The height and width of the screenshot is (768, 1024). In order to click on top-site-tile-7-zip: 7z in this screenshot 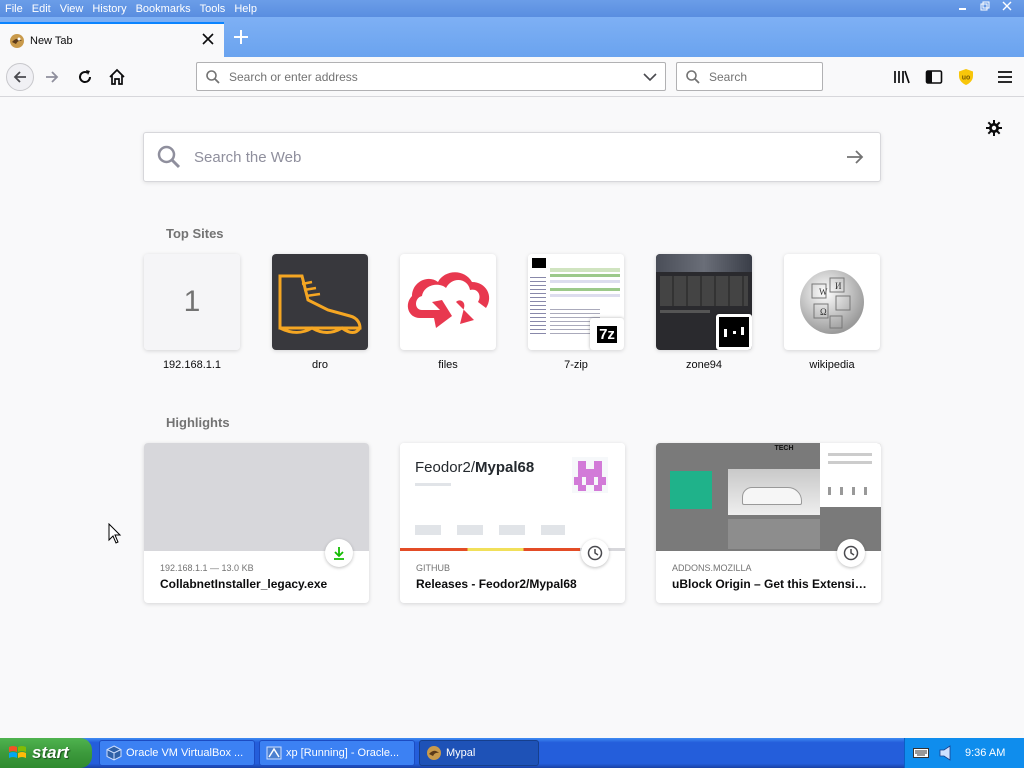, I will do `click(576, 302)`.